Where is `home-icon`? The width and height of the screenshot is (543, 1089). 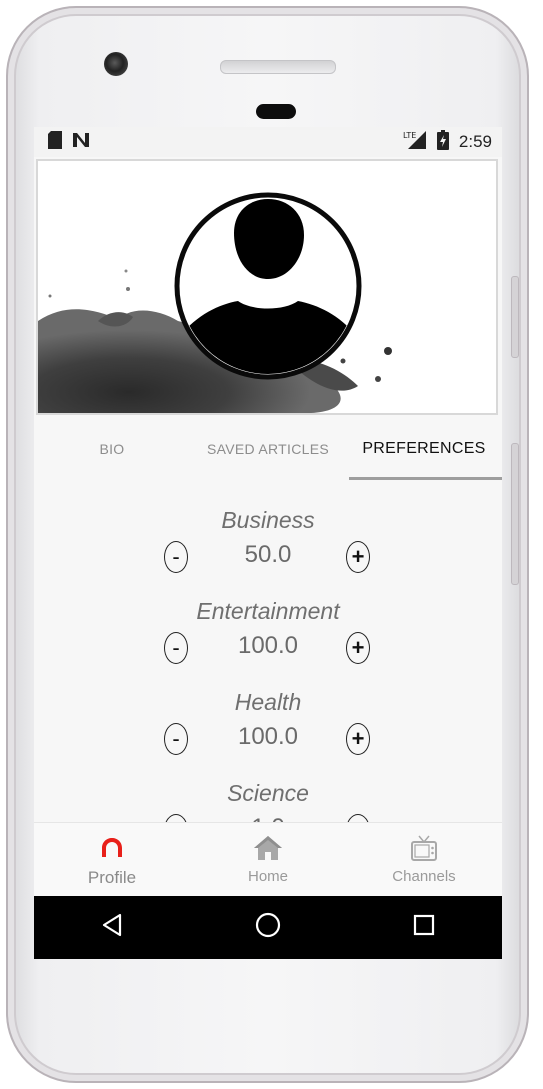
home-icon is located at coordinates (268, 850).